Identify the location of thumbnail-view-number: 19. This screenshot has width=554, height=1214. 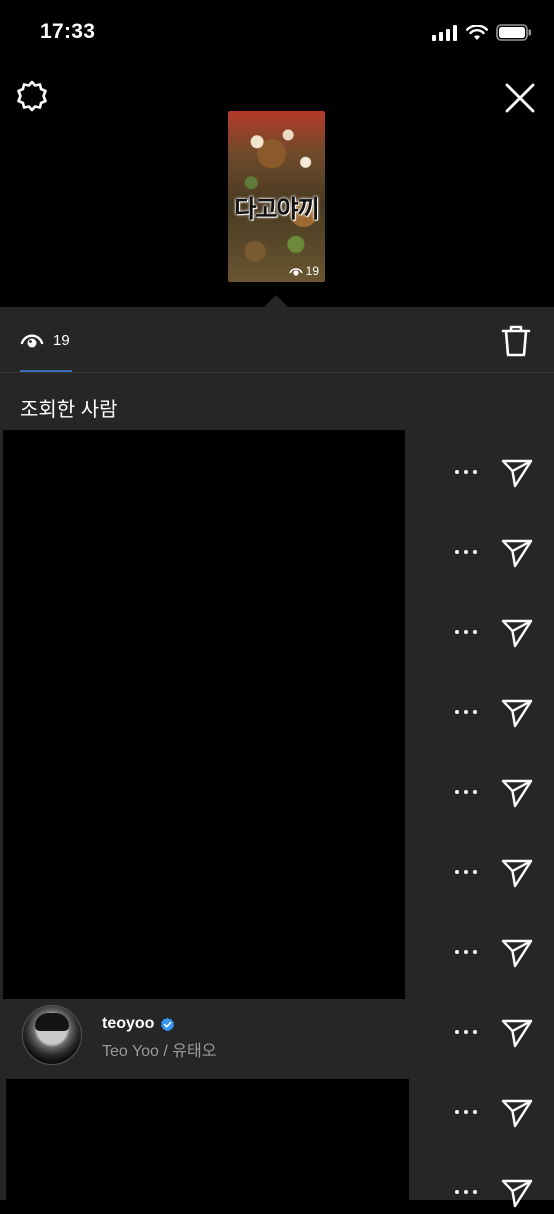
(312, 271).